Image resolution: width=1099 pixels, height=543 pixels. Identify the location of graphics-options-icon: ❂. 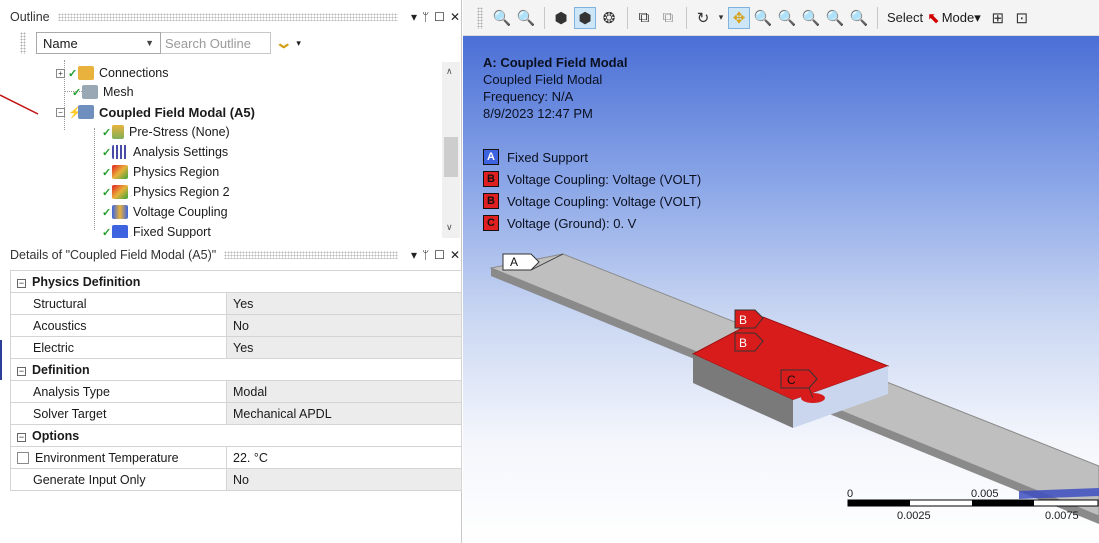
(609, 18).